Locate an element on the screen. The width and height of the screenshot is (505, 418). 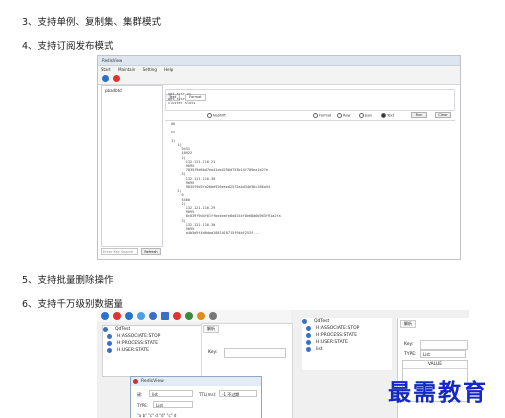
dialog-ttl-label: TTL(ms): is located at coordinates (208, 394).